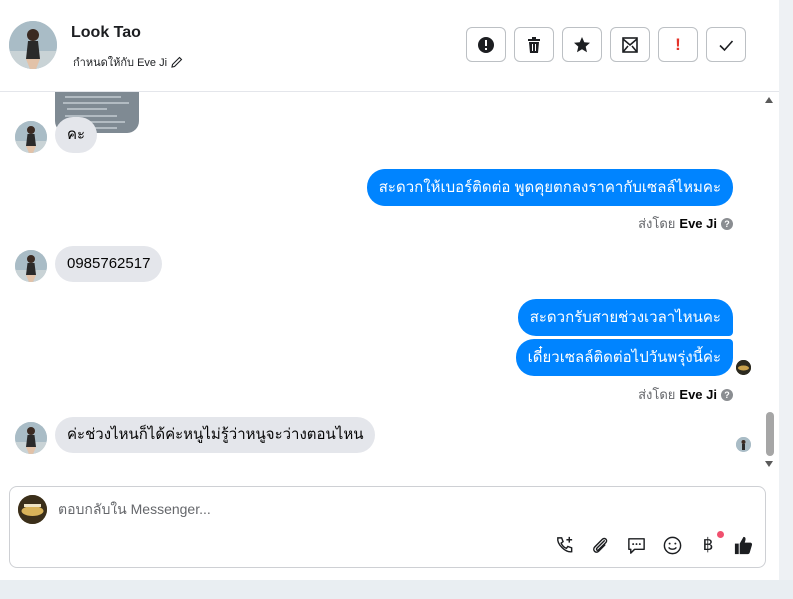 Image resolution: width=793 pixels, height=599 pixels. What do you see at coordinates (396, 589) in the screenshot?
I see `window-edge-bottom` at bounding box center [396, 589].